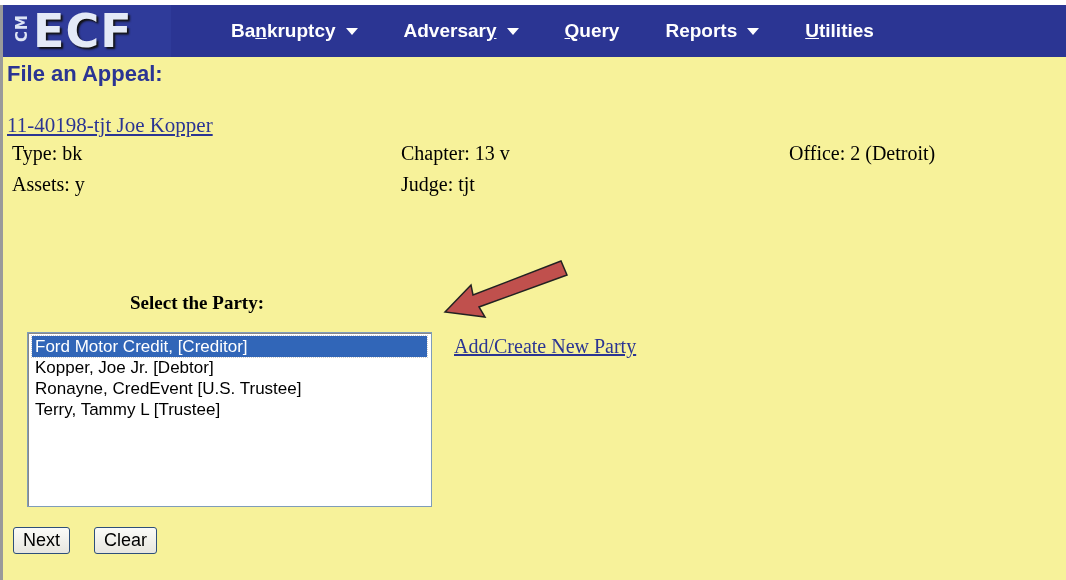 The image size is (1066, 580). I want to click on party-listbox: Ford Motor Credit, [Creditor] Kopper, Joe Jr. [Debtor] Ronayne, CredEvent [U.S. Trustee] Terry, Tammy L [Trustee], so click(229, 419).